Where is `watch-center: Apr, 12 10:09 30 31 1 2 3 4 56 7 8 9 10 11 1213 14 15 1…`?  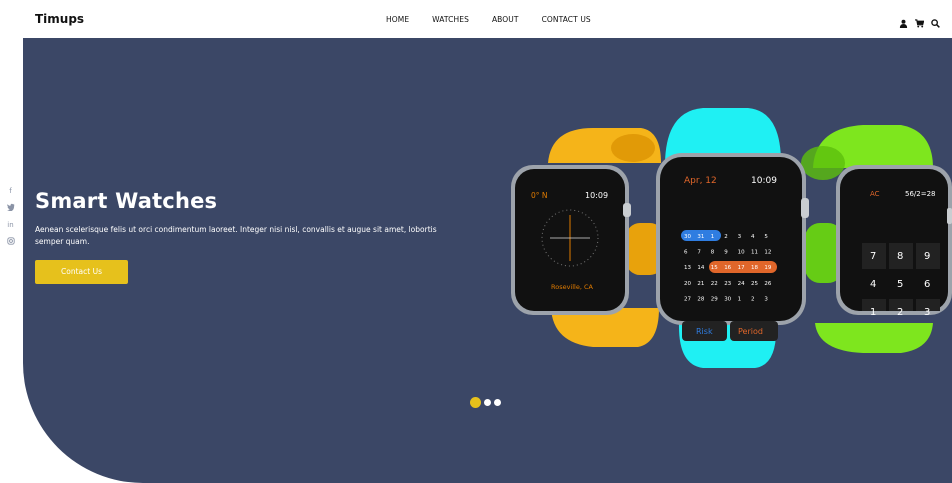
watch-center: Apr, 12 10:09 30 31 1 2 3 4 56 7 8 9 10 11 1213 14 15 1… is located at coordinates (732, 238).